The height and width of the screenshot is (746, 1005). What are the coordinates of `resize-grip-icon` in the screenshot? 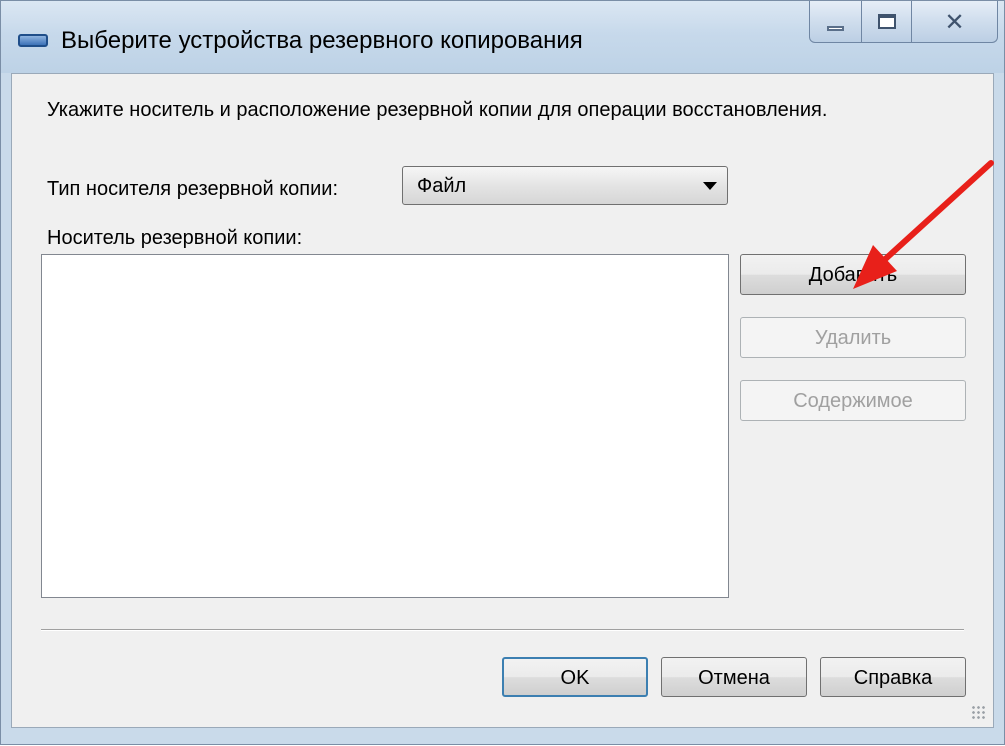 It's located at (978, 712).